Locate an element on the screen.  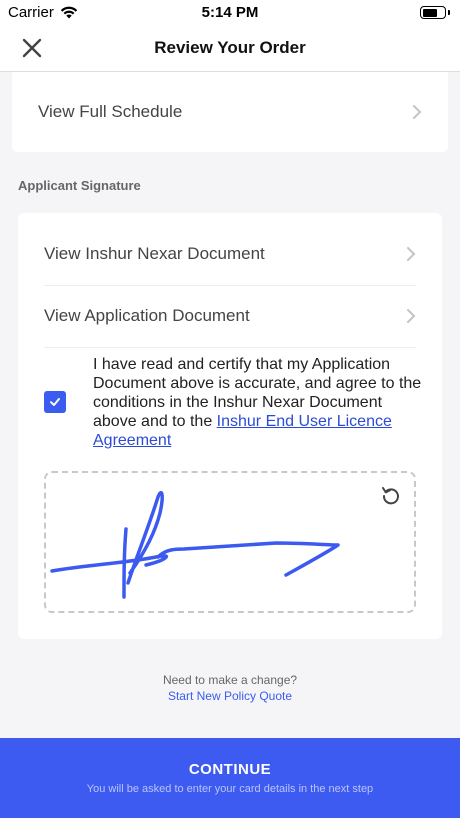
battery-icon is located at coordinates (433, 12).